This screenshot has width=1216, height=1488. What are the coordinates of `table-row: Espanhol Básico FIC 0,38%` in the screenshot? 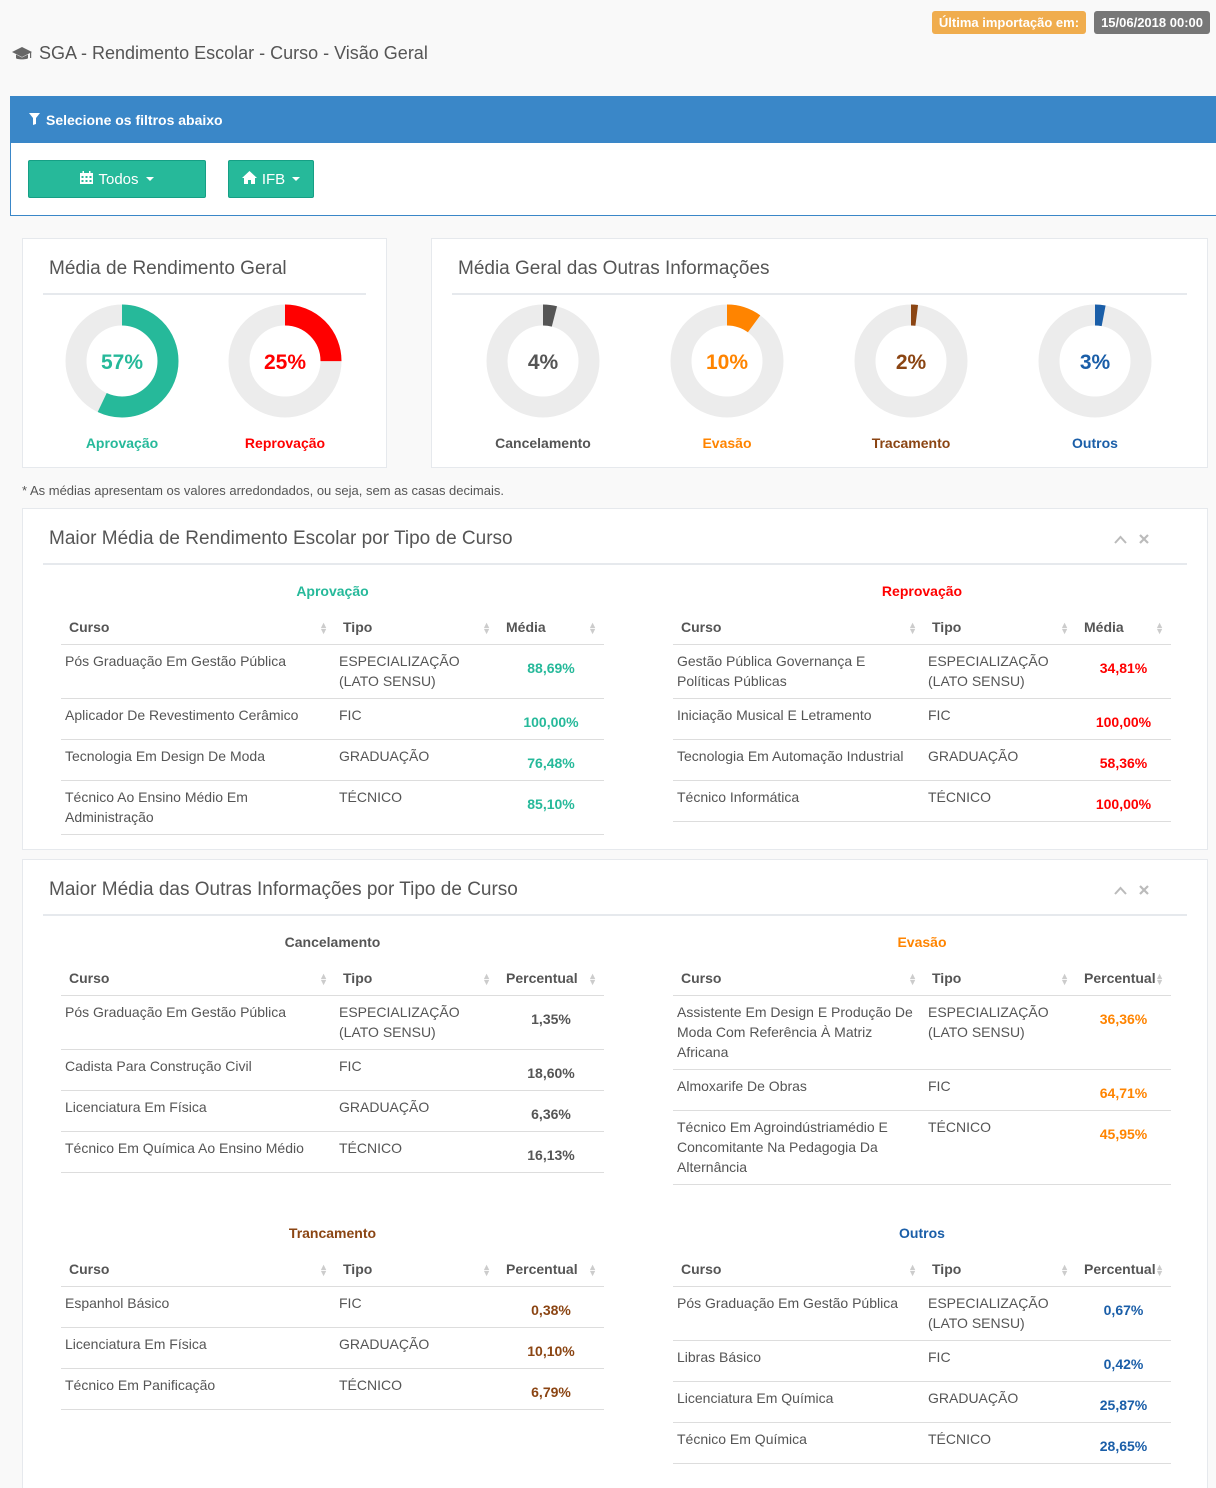 It's located at (332, 1307).